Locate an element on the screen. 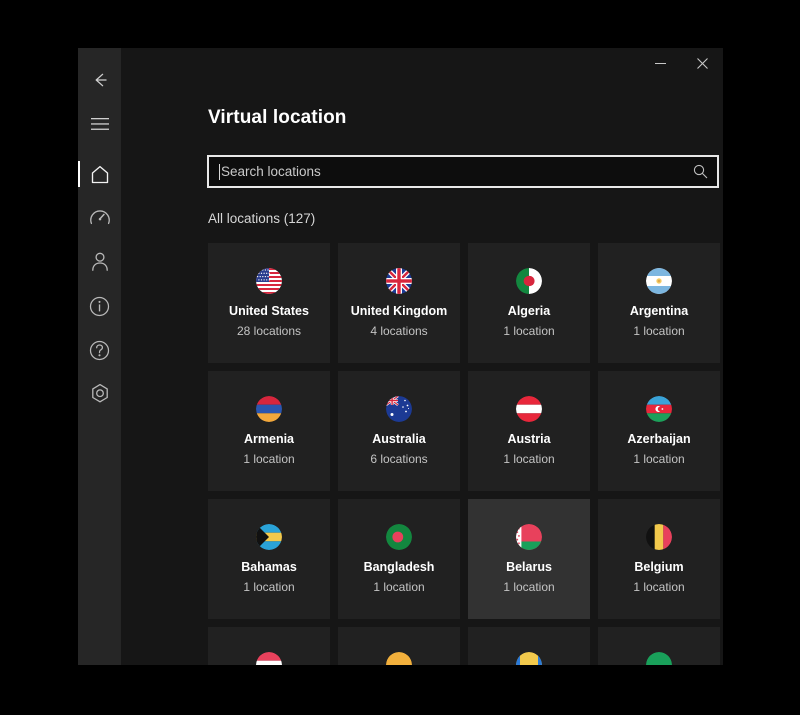 Image resolution: width=800 pixels, height=715 pixels. location-card: United Kingdom 4 locations is located at coordinates (399, 303).